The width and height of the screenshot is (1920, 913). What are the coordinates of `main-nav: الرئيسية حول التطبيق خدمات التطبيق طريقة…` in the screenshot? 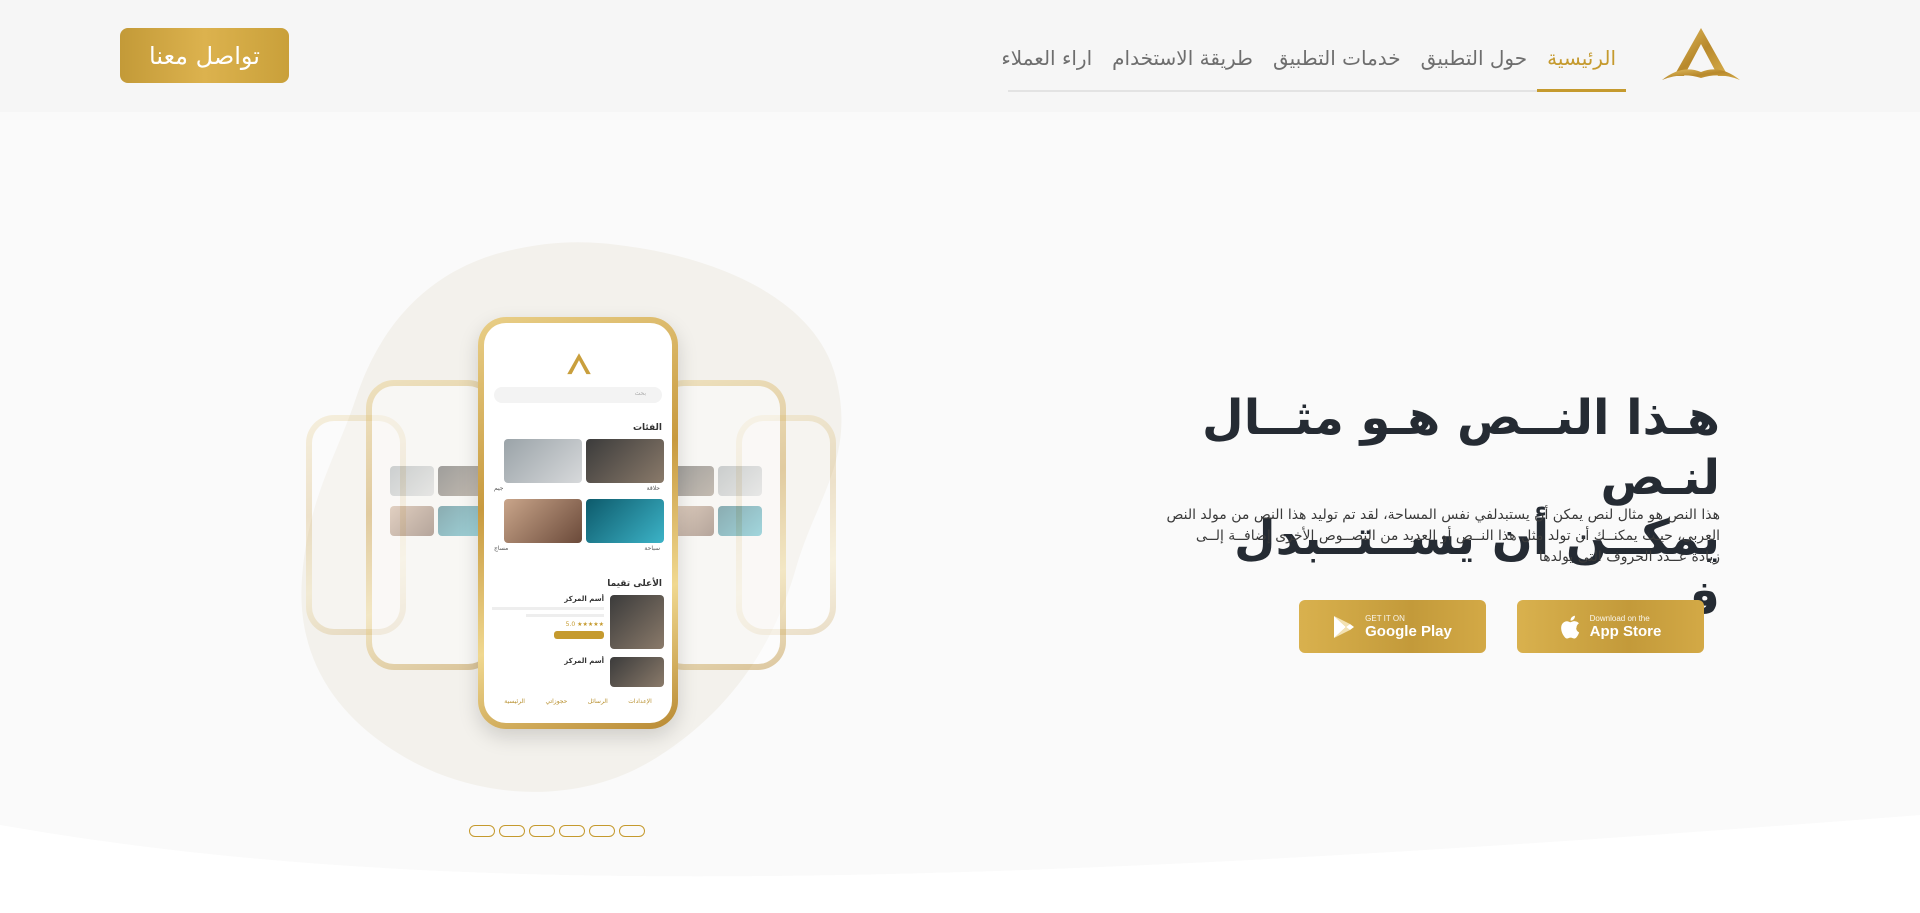 It's located at (1313, 59).